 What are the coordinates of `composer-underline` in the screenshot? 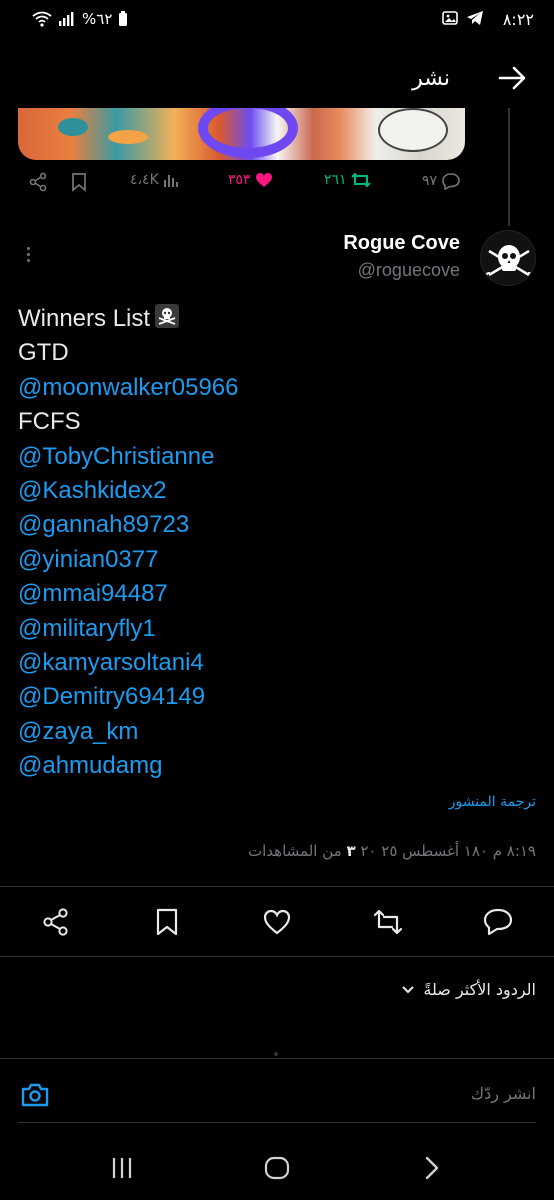 It's located at (277, 1122).